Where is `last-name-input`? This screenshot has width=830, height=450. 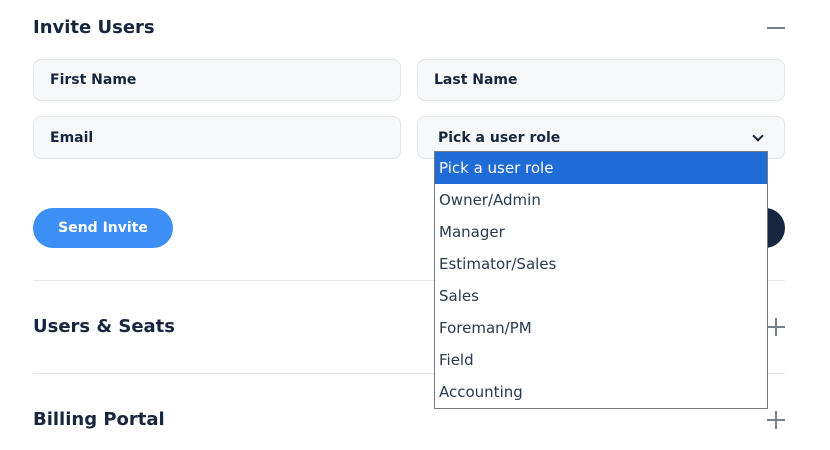
last-name-input is located at coordinates (601, 80).